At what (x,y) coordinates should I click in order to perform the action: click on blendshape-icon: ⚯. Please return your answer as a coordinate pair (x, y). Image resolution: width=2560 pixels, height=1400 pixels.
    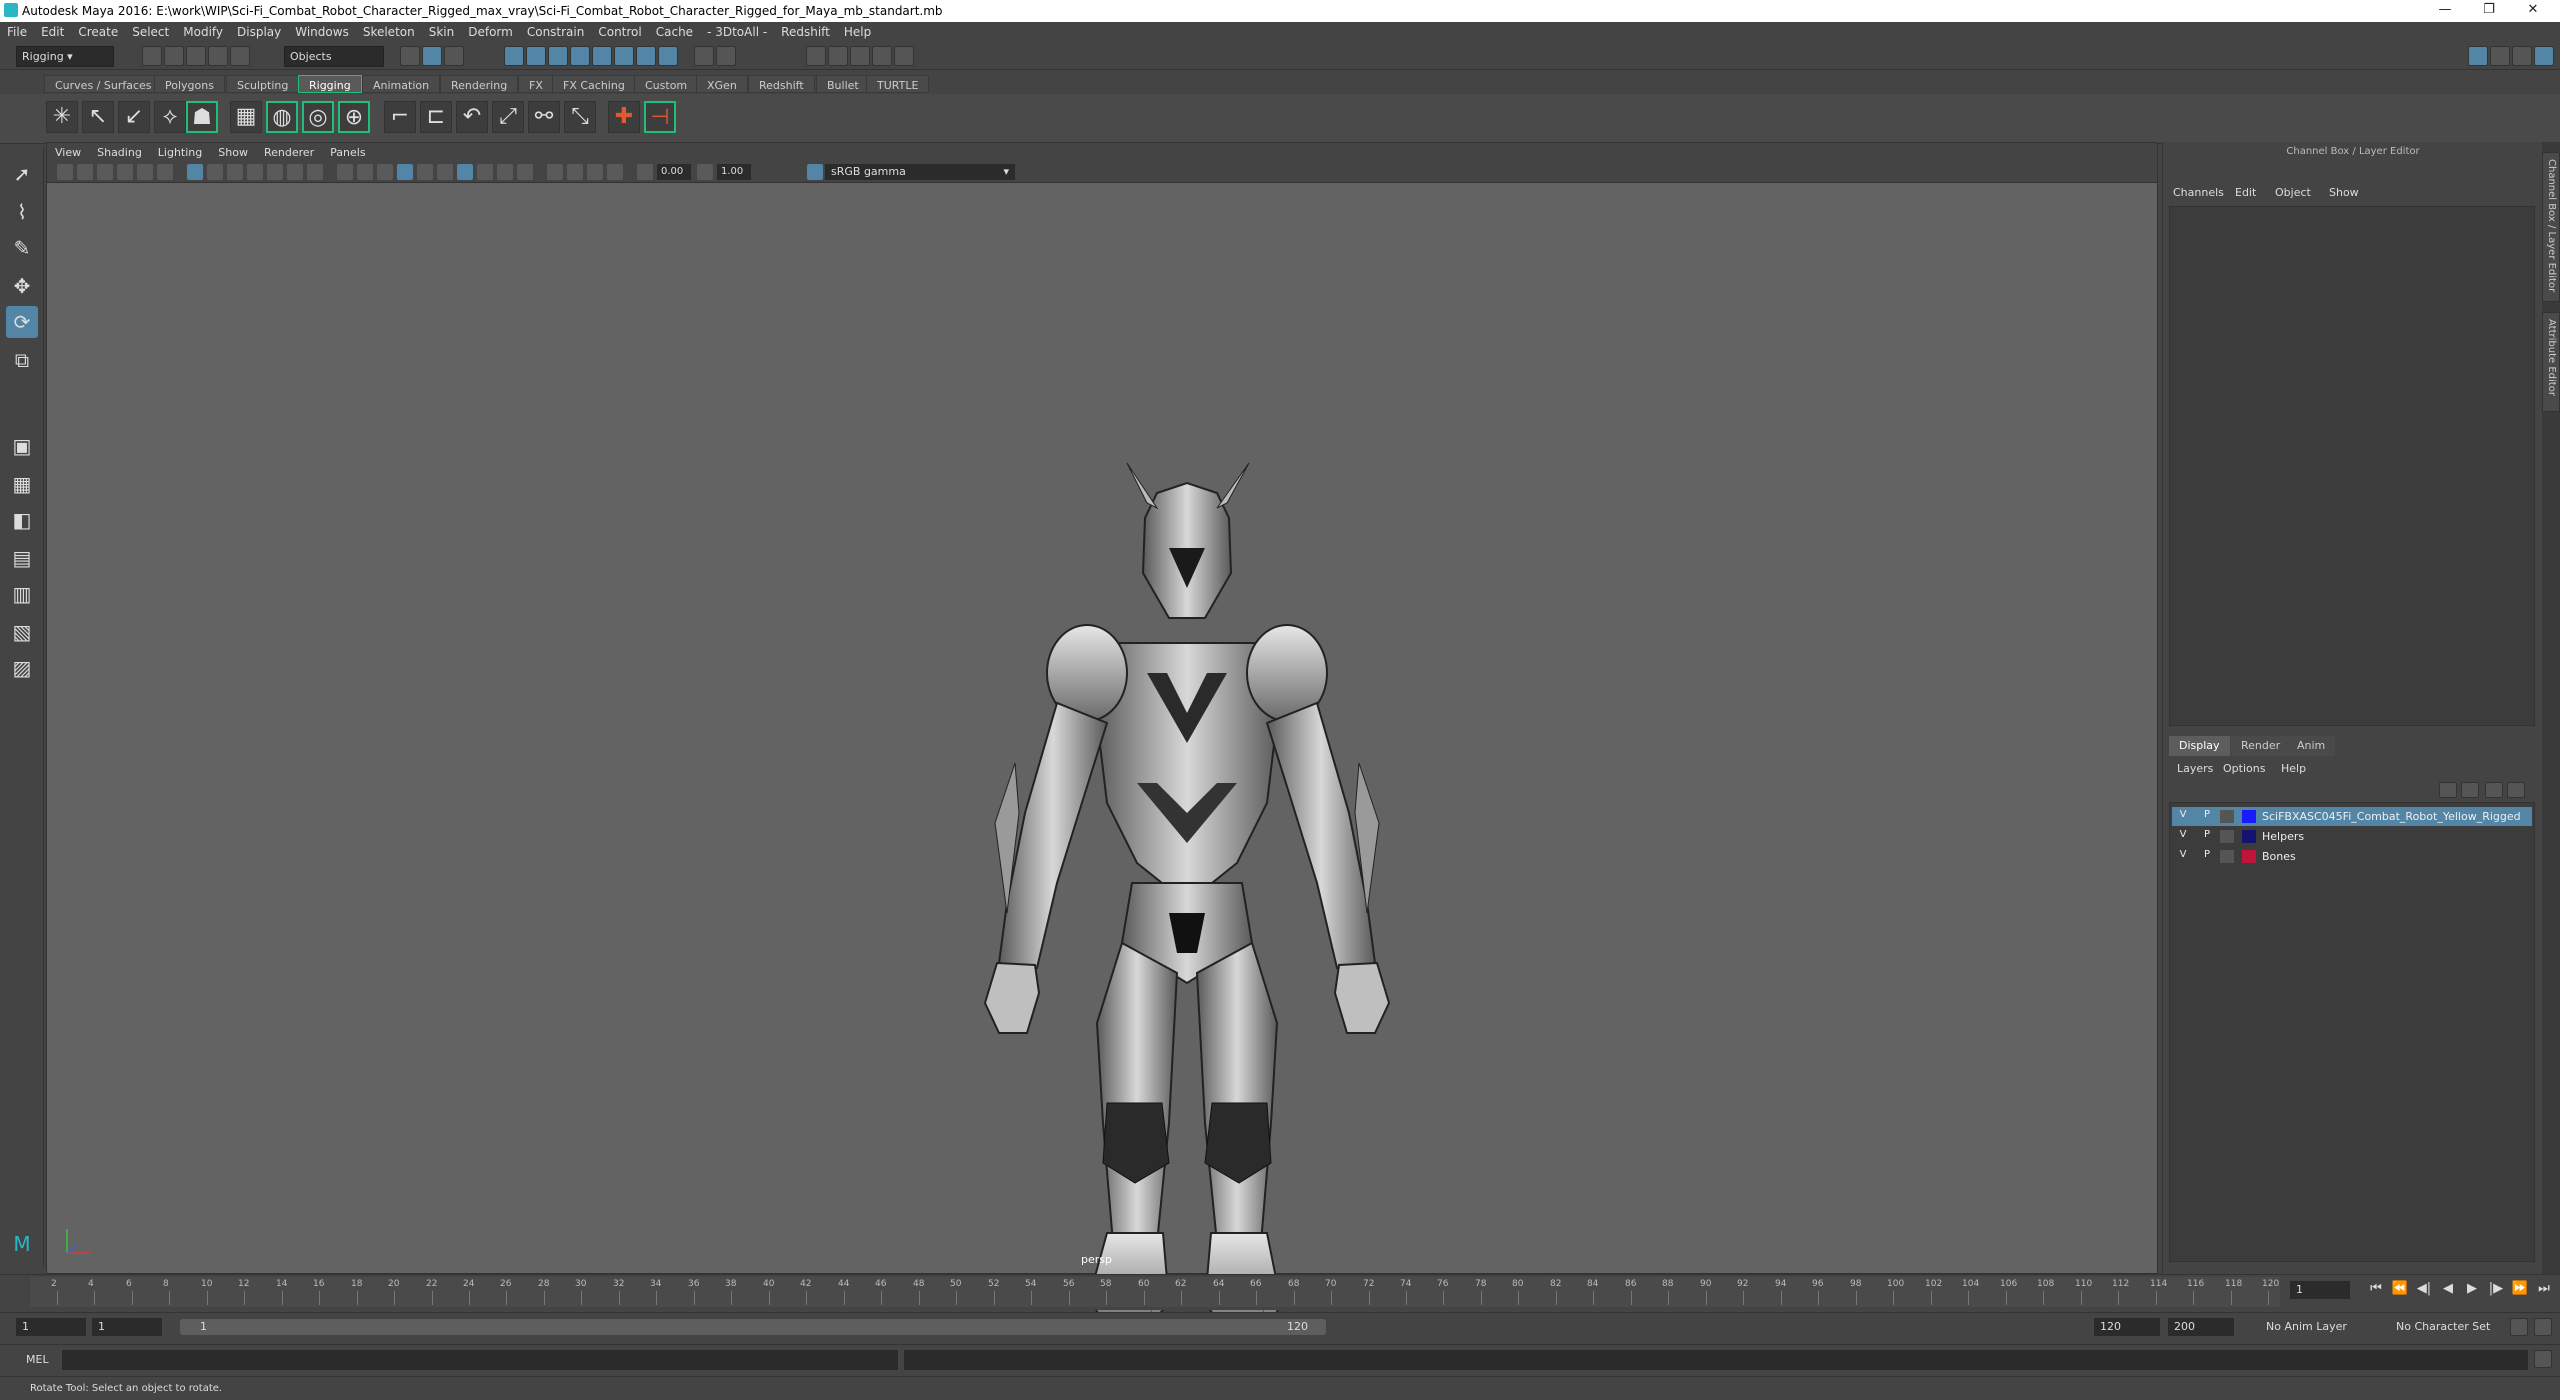
    Looking at the image, I should click on (544, 117).